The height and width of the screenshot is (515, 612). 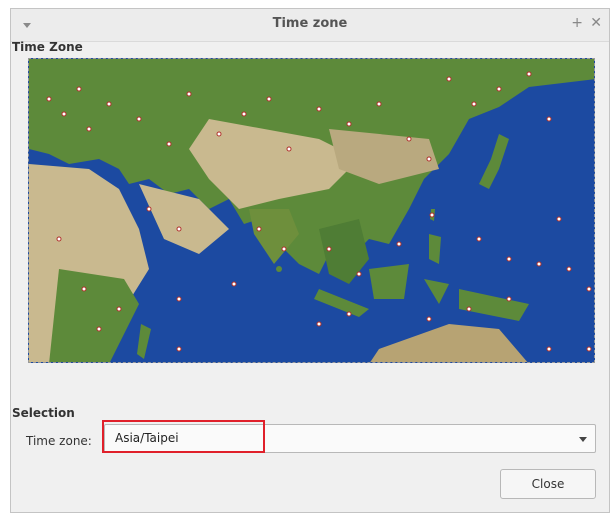 I want to click on timezone-section-label: Time Zone, so click(x=47, y=47).